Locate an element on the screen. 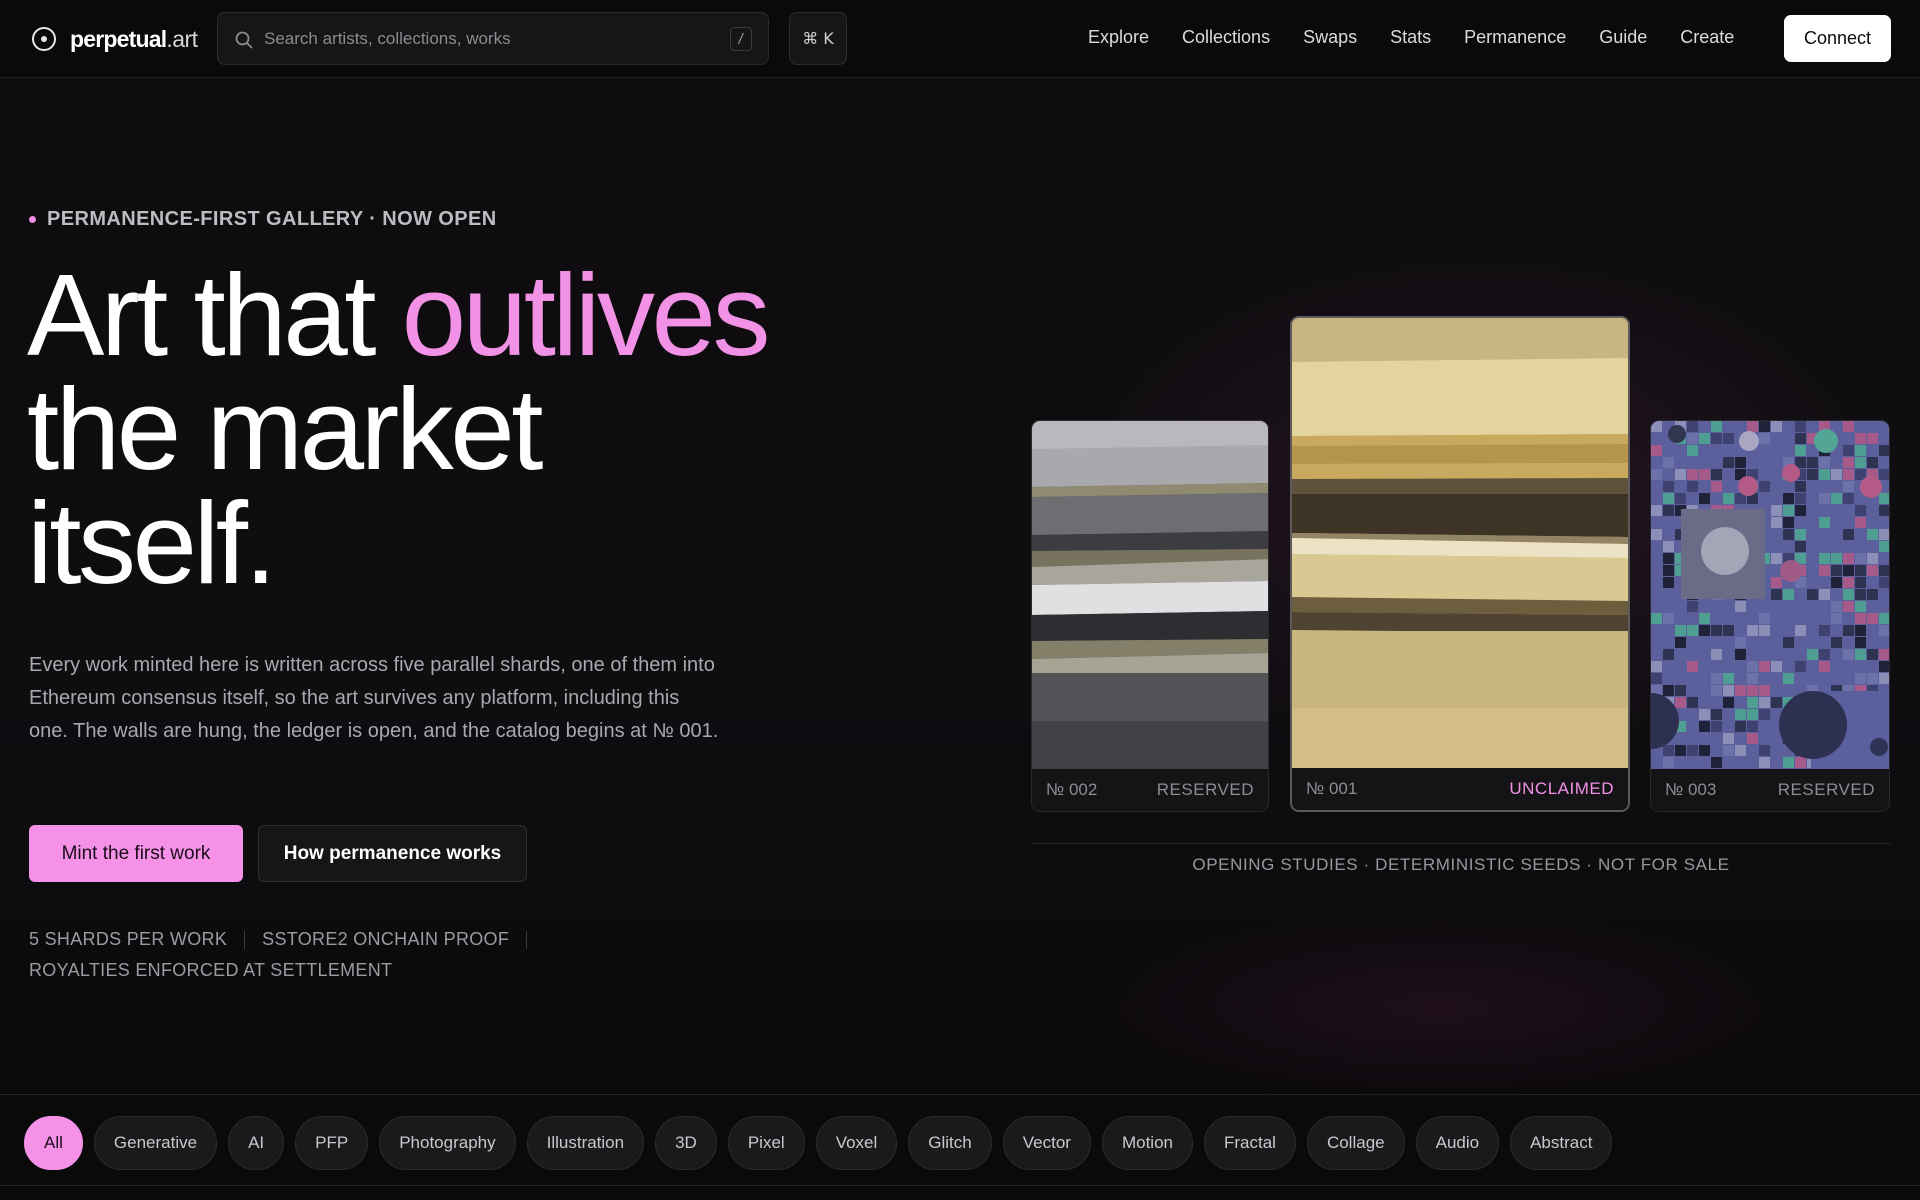  artwork-card-featured: № 001 UNCLAIMED is located at coordinates (1460, 564).